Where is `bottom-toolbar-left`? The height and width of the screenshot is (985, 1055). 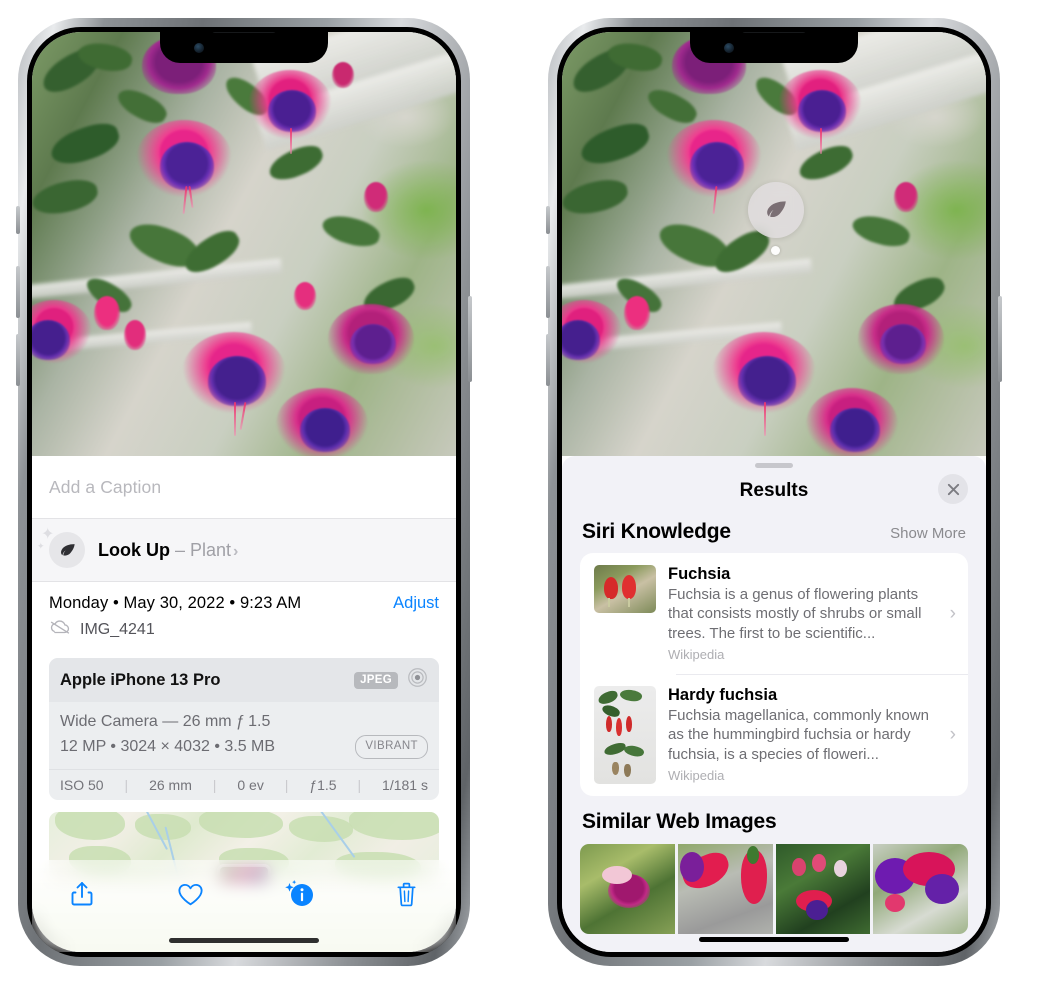
bottom-toolbar-left is located at coordinates (244, 906).